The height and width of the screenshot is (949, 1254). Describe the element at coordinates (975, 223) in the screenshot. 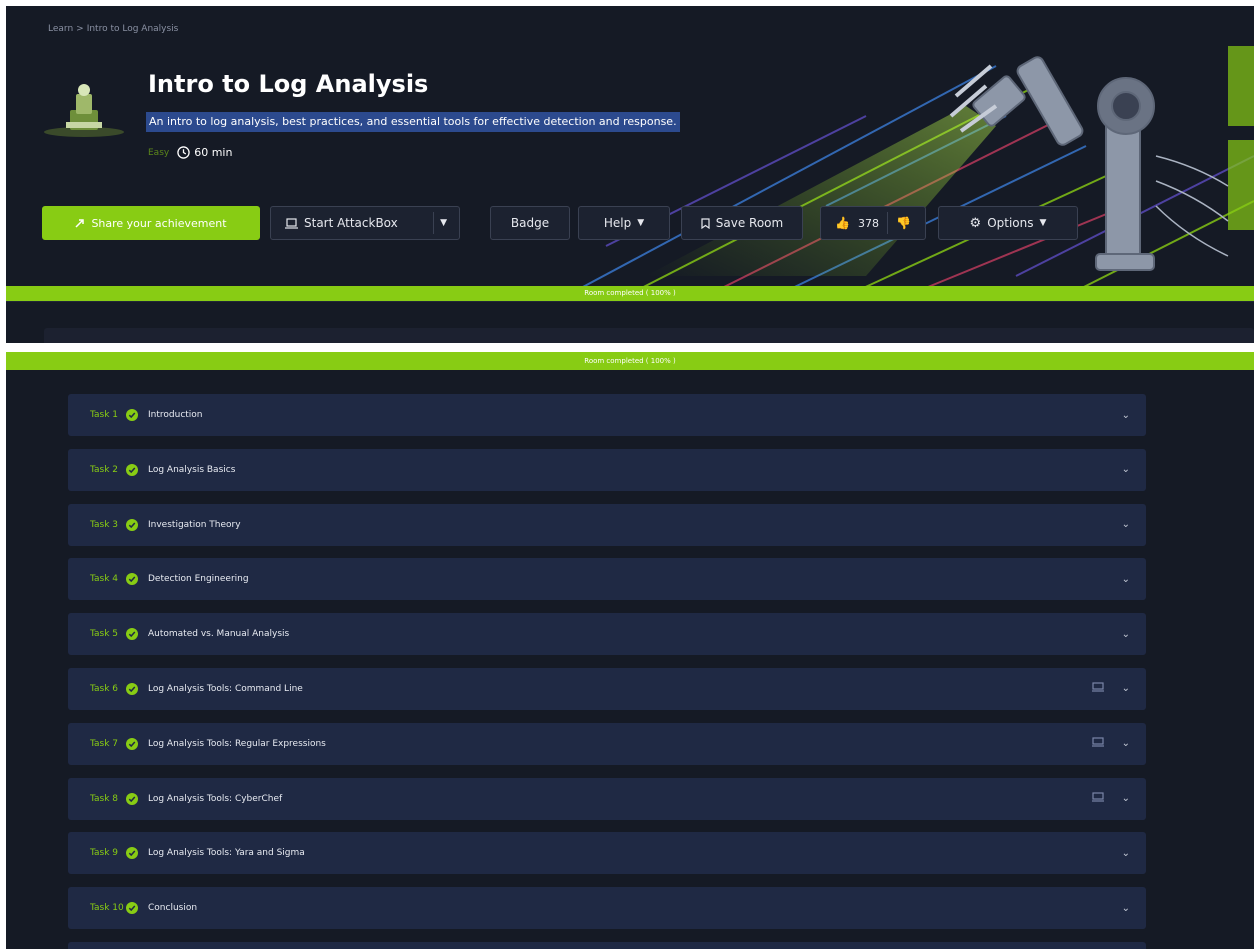

I see `gear-icon: ⚙` at that location.